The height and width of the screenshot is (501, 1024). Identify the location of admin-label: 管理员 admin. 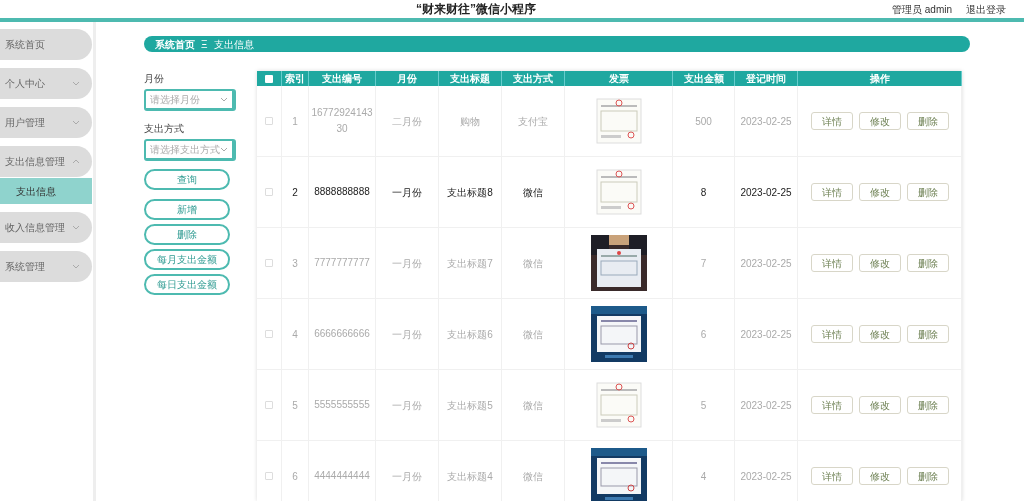
(922, 9).